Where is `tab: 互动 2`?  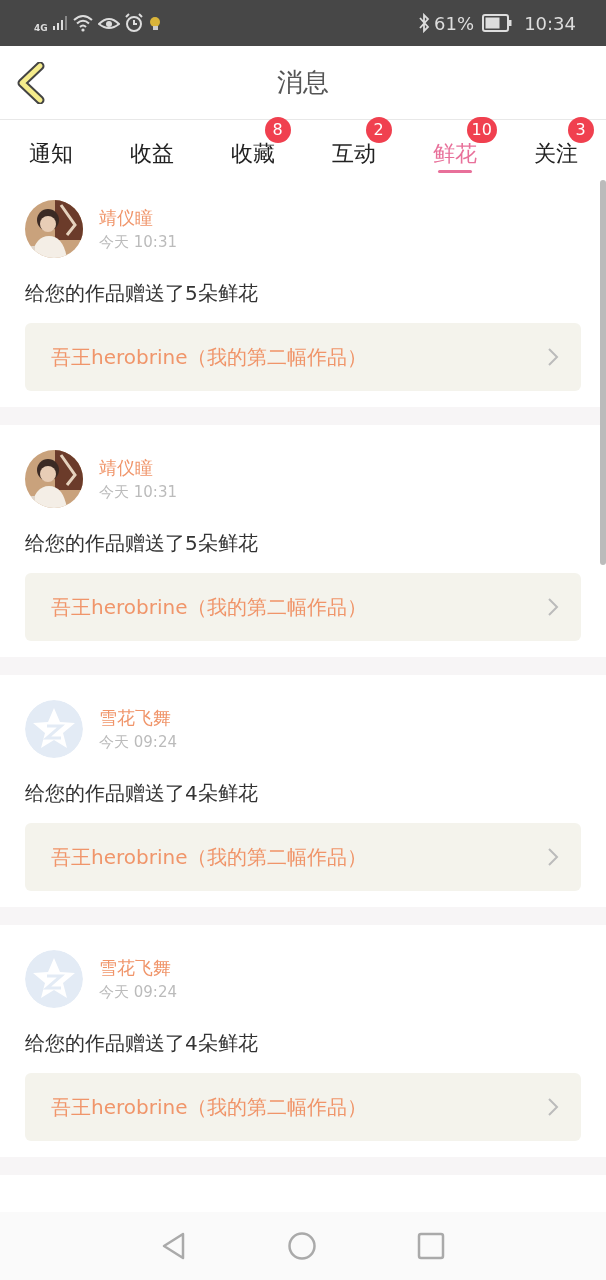
tab: 互动 2 is located at coordinates (353, 147).